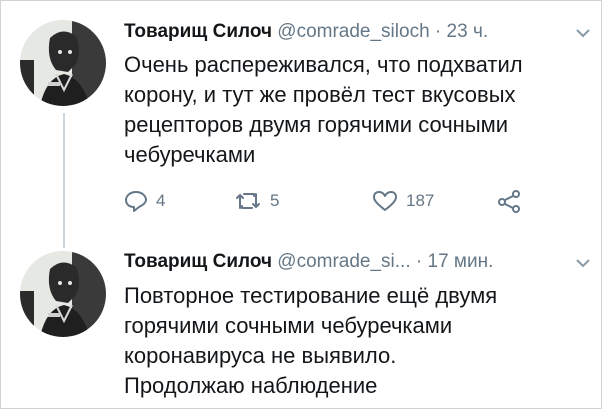  What do you see at coordinates (260, 355) in the screenshot?
I see `tweet-text-line: коронавируса не выявило.` at bounding box center [260, 355].